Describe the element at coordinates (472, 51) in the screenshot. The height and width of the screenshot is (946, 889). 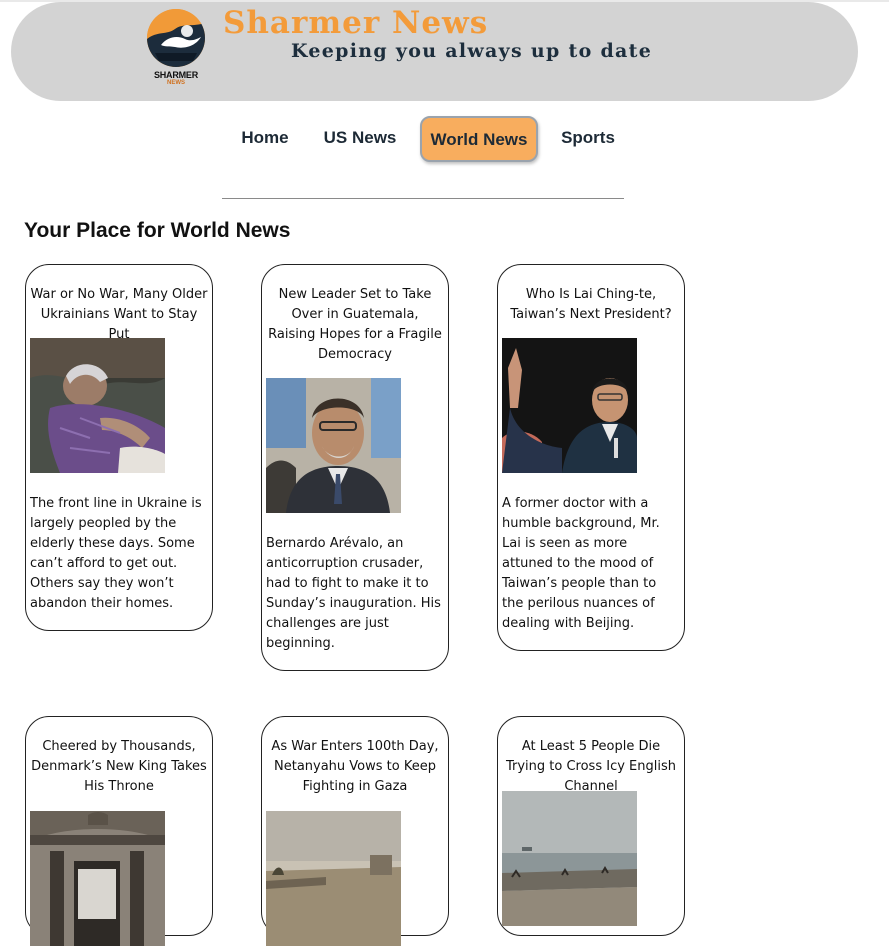
I see `site-tagline: Keeping you always up to date` at that location.